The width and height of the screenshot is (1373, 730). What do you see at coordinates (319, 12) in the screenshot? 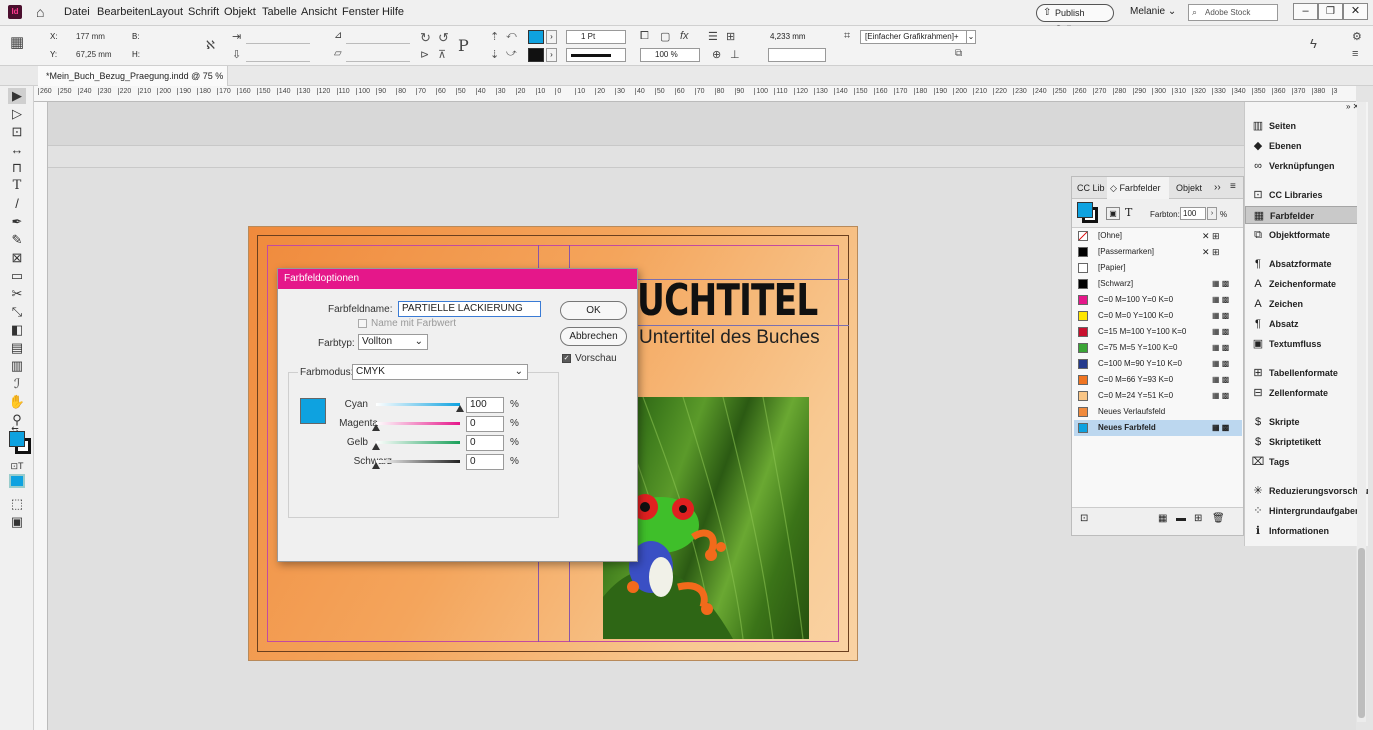
I see `menu-ansicht: Ansicht` at bounding box center [319, 12].